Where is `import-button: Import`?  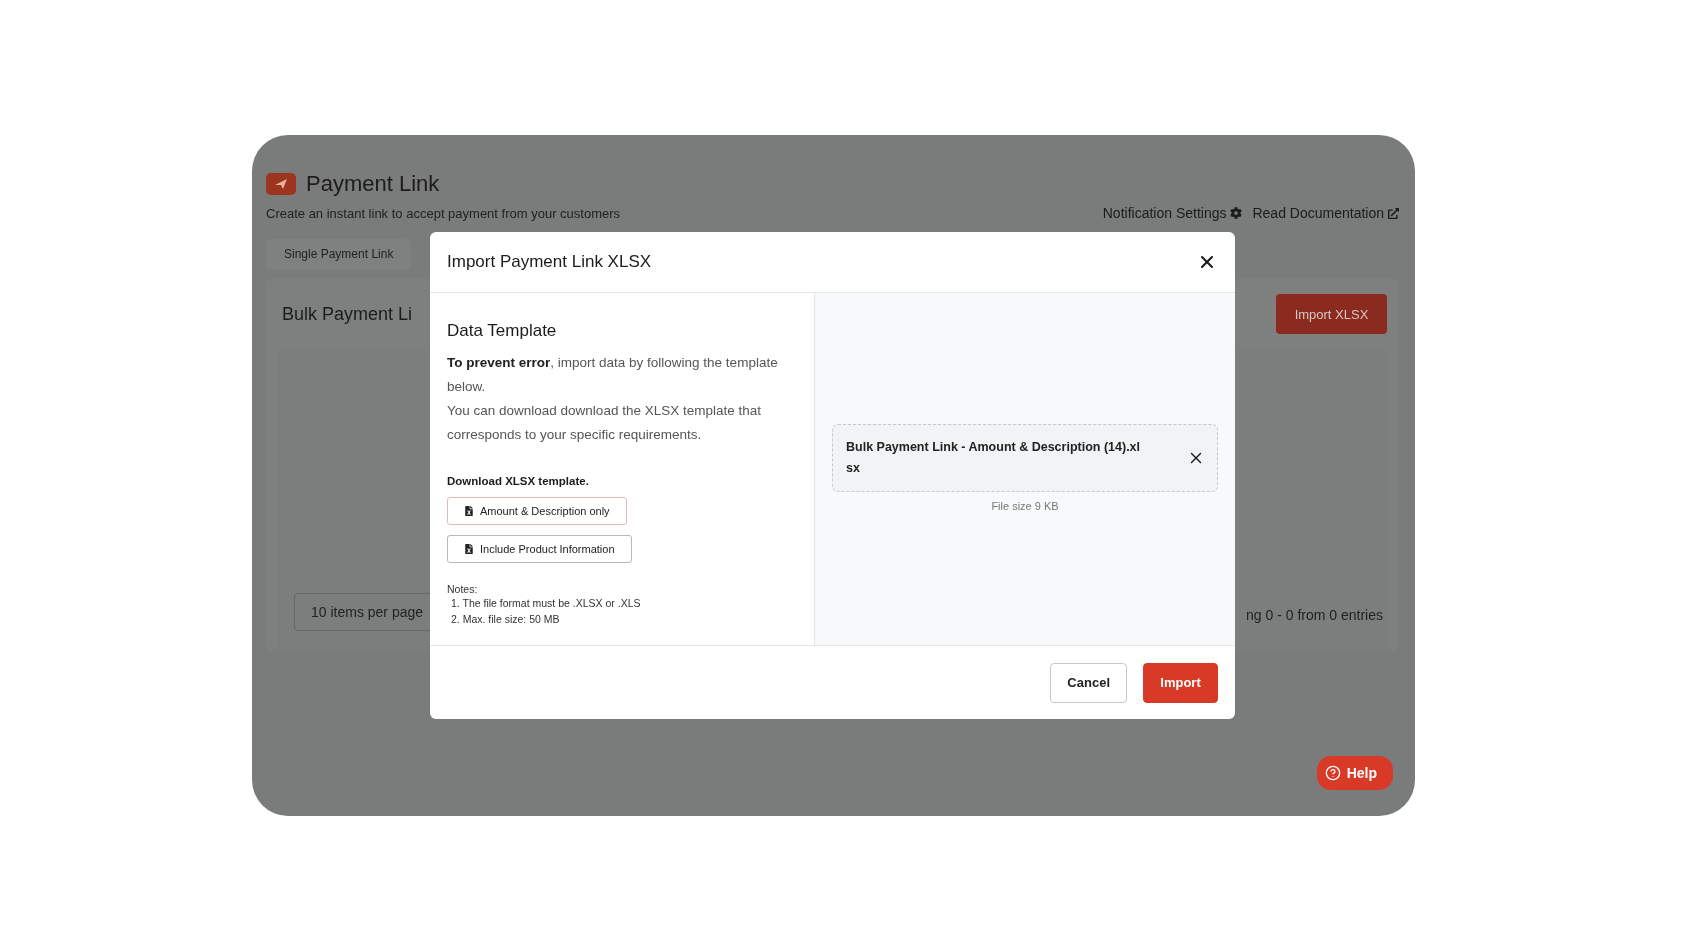
import-button: Import is located at coordinates (1180, 682).